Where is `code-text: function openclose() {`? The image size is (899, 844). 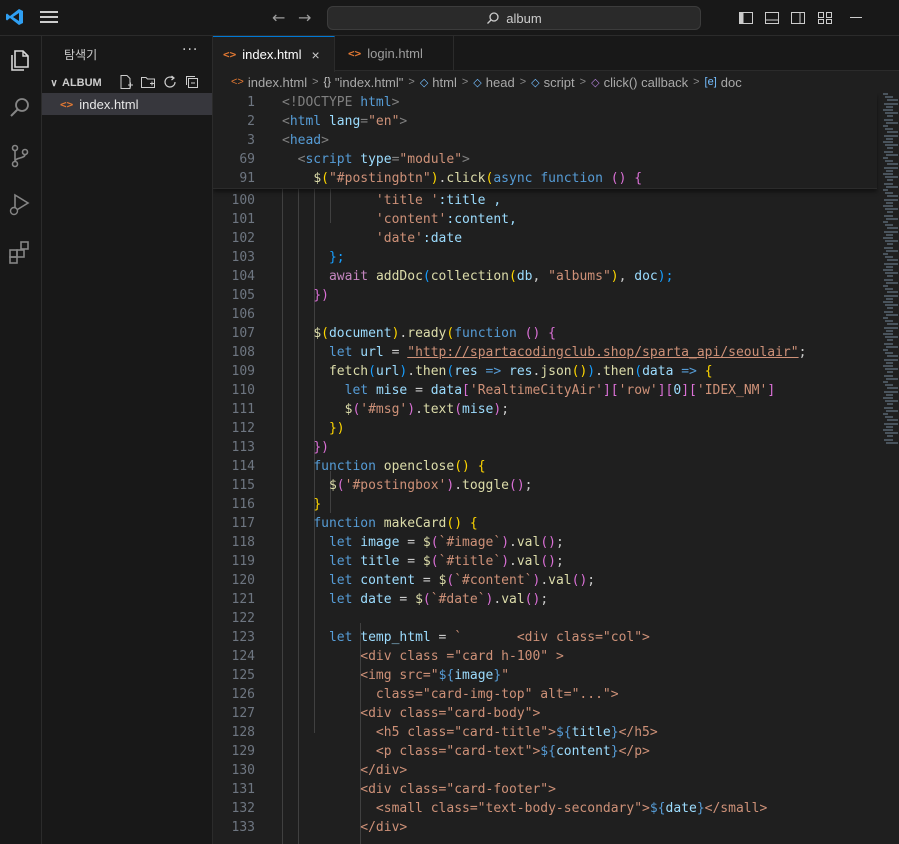 code-text: function openclose() { is located at coordinates (399, 466).